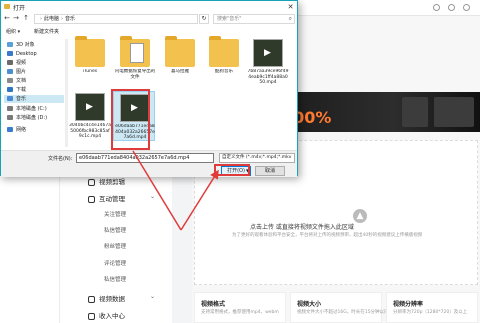  Describe the element at coordinates (149, 7) in the screenshot. I see `dialog-title-bar: 打开 ✕` at that location.